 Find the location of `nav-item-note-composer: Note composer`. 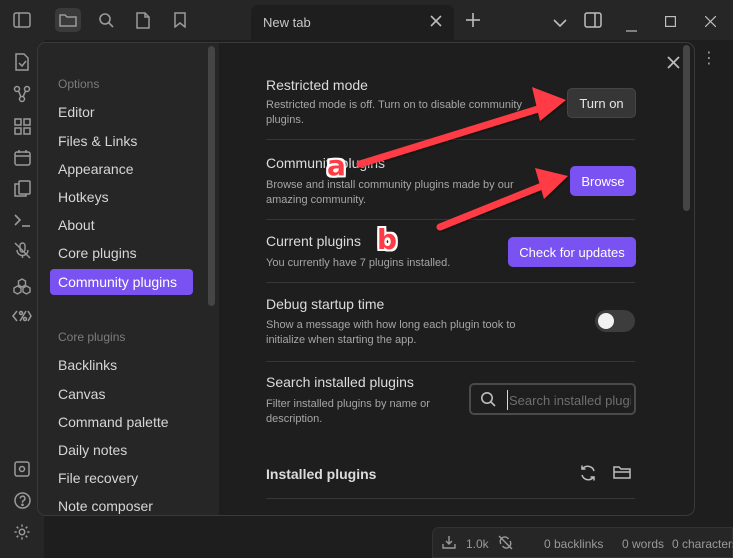

nav-item-note-composer: Note composer is located at coordinates (121, 504).